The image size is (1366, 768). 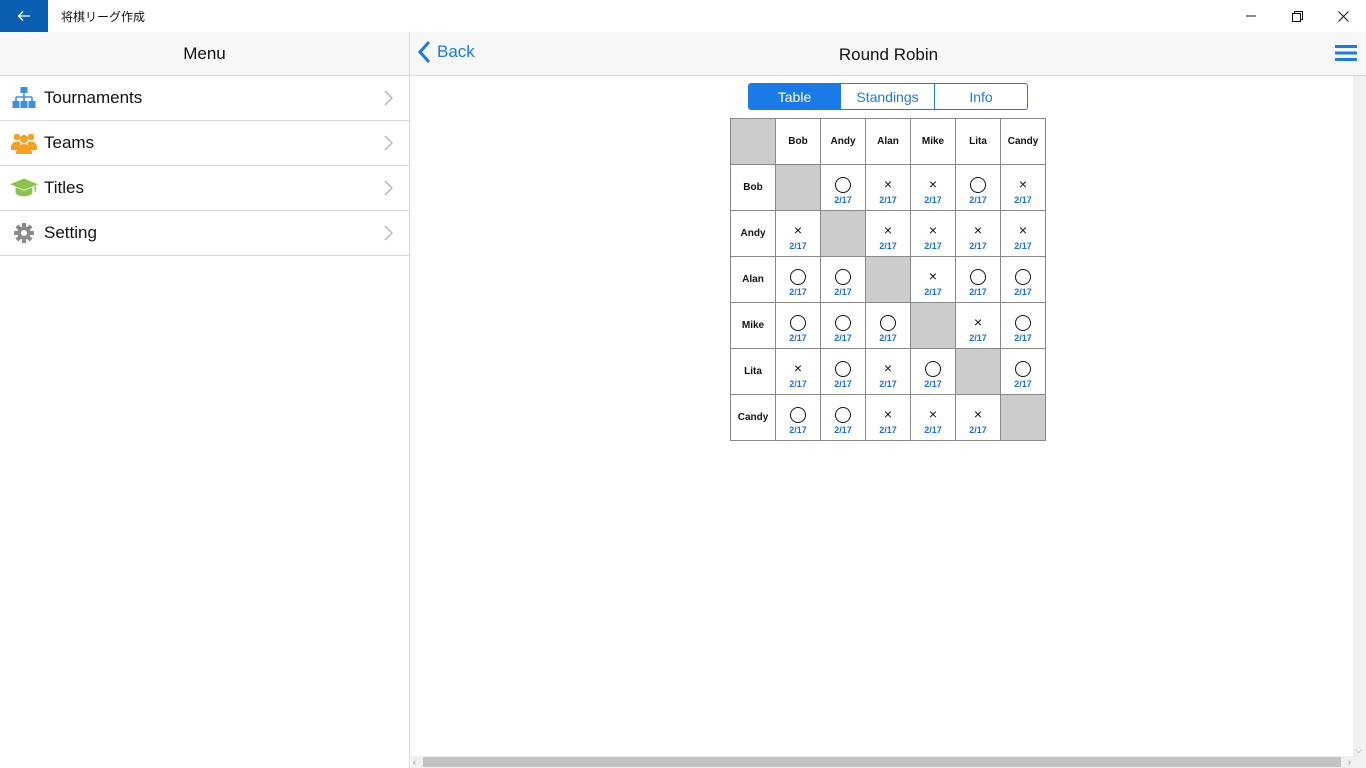 What do you see at coordinates (981, 96) in the screenshot?
I see `tab-info: Info` at bounding box center [981, 96].